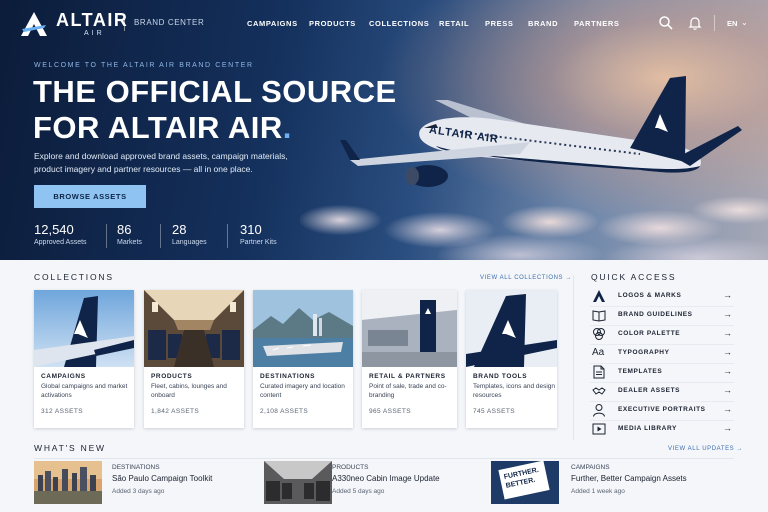 This screenshot has height=512, width=768. I want to click on quick-access-label: DEALER ASSETS, so click(649, 390).